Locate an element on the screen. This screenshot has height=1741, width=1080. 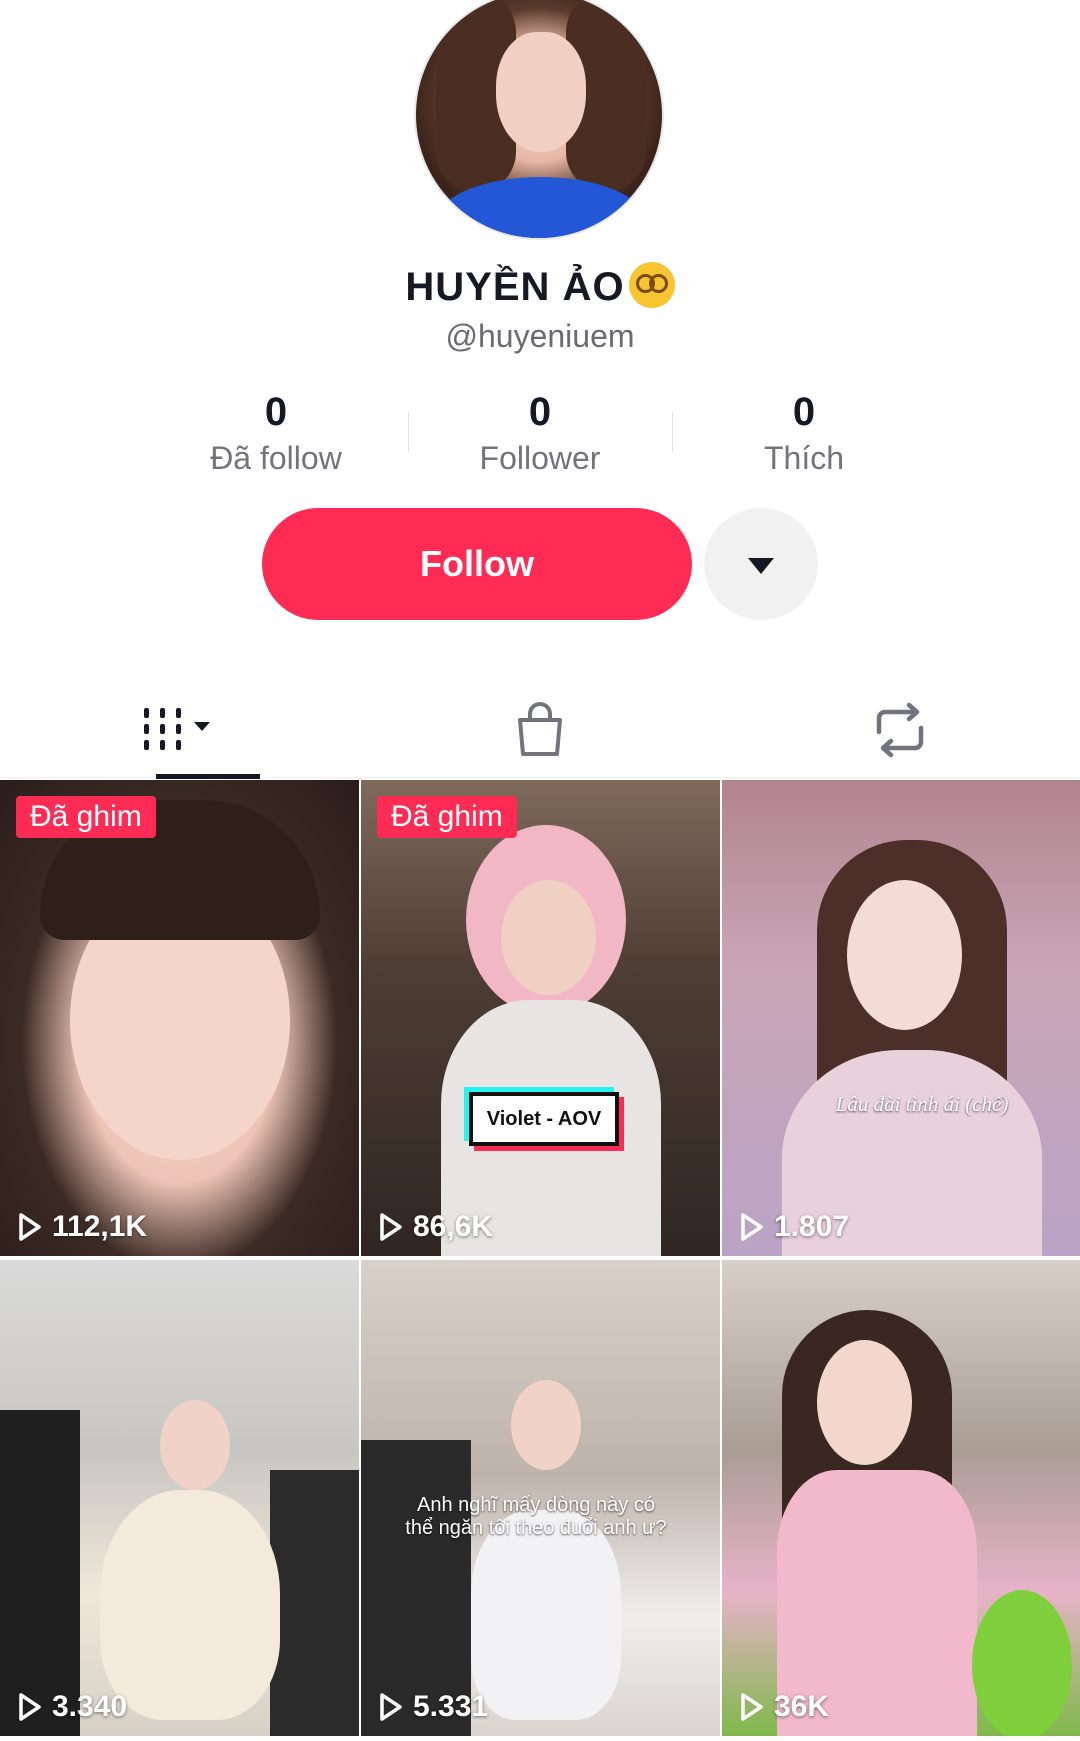
profile-avatar is located at coordinates (539, 120).